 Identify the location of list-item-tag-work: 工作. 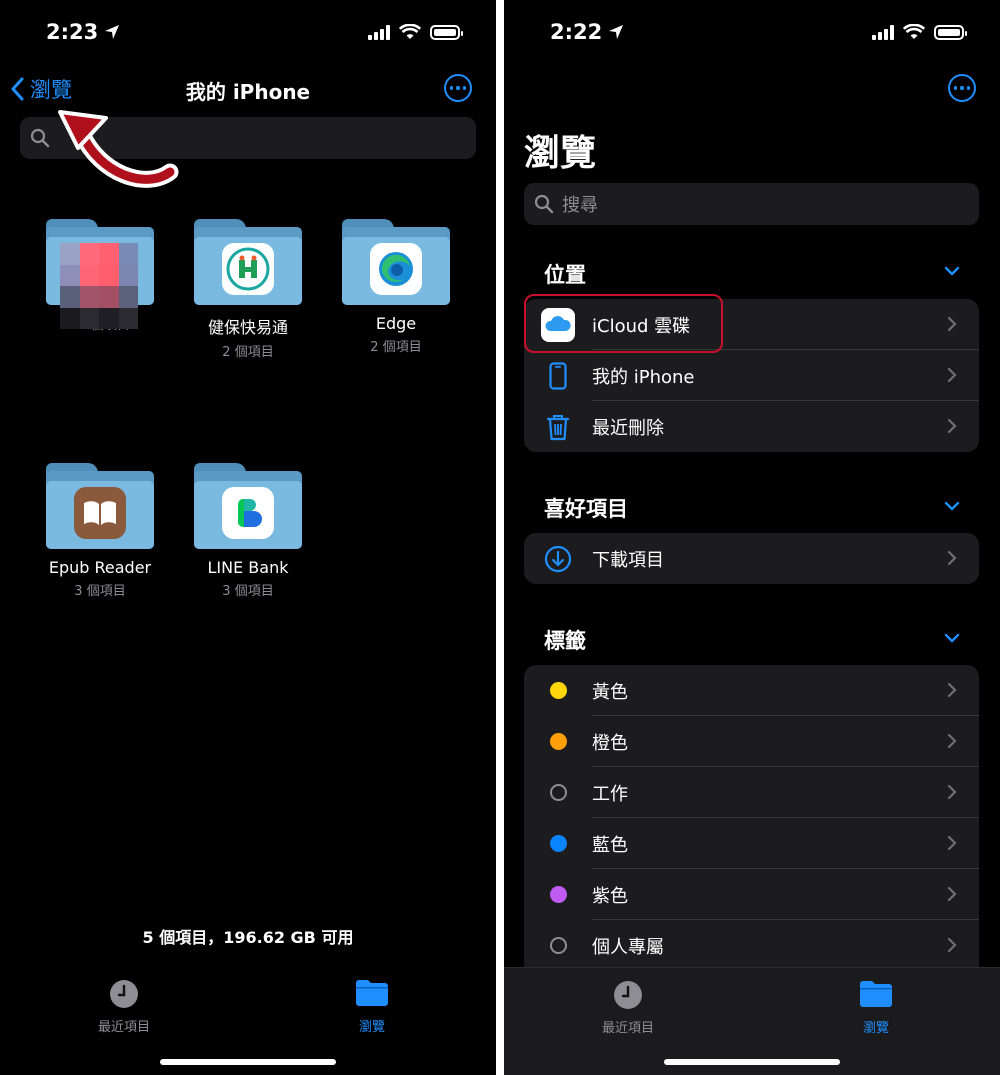
(751, 792).